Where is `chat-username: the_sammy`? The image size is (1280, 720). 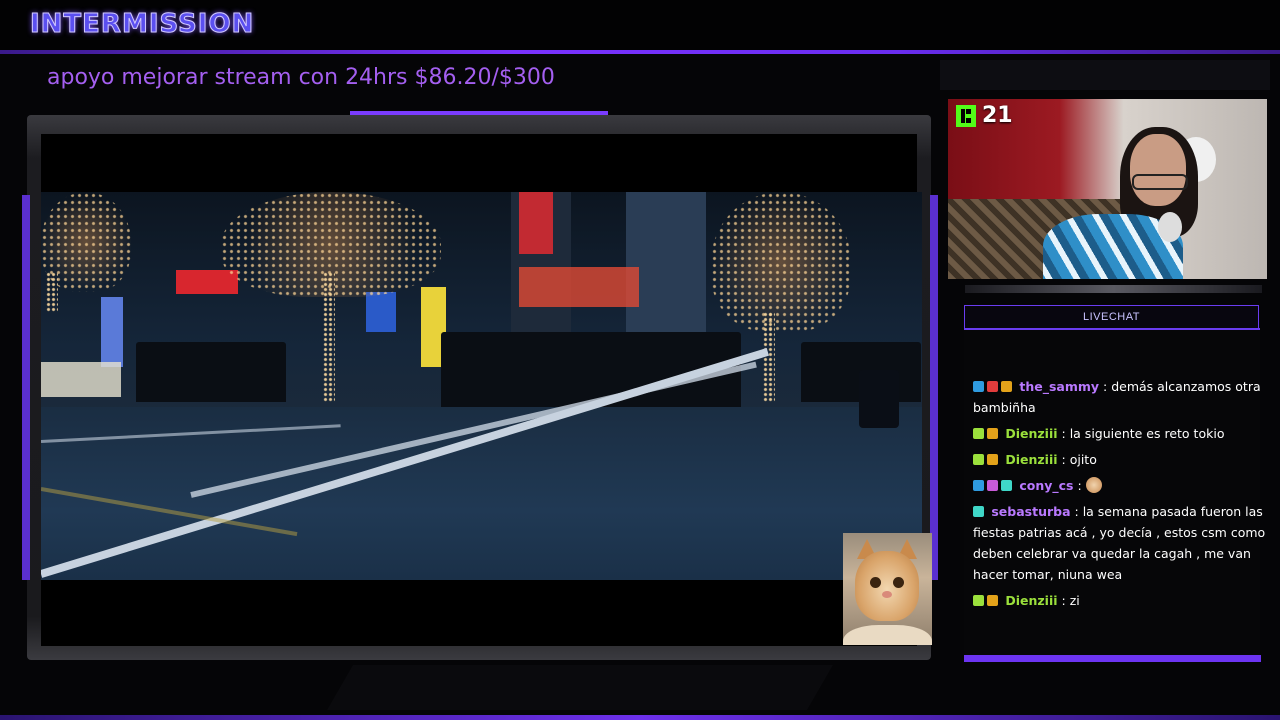 chat-username: the_sammy is located at coordinates (1057, 386).